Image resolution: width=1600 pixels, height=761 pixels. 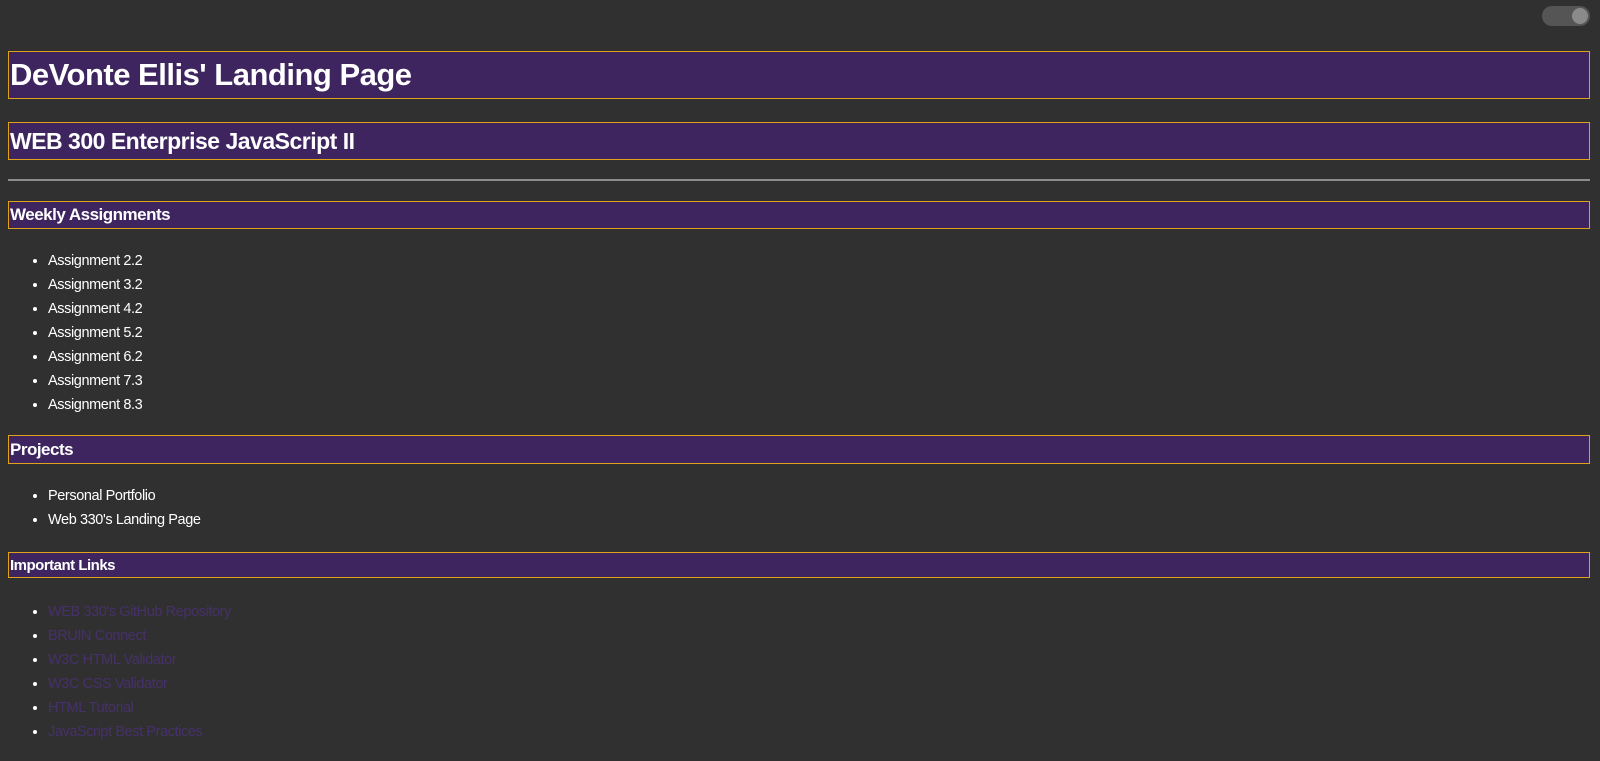 I want to click on link-item: HTML Tutorial, so click(x=139, y=708).